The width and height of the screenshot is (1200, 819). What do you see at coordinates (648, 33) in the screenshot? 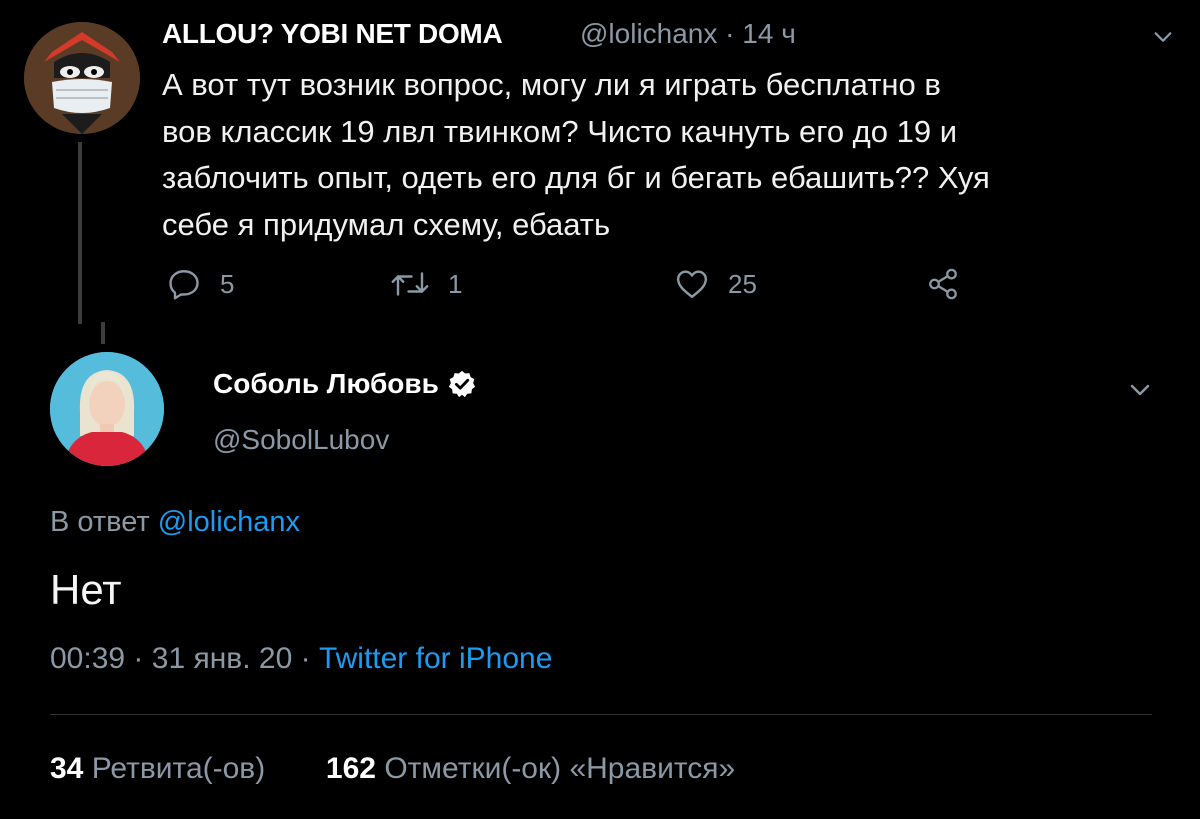
I see `parent-author-handle: @lolichanx` at bounding box center [648, 33].